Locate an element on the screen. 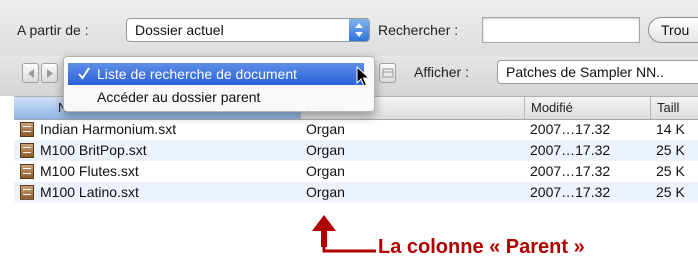  mouse-pointer-icon is located at coordinates (363, 76).